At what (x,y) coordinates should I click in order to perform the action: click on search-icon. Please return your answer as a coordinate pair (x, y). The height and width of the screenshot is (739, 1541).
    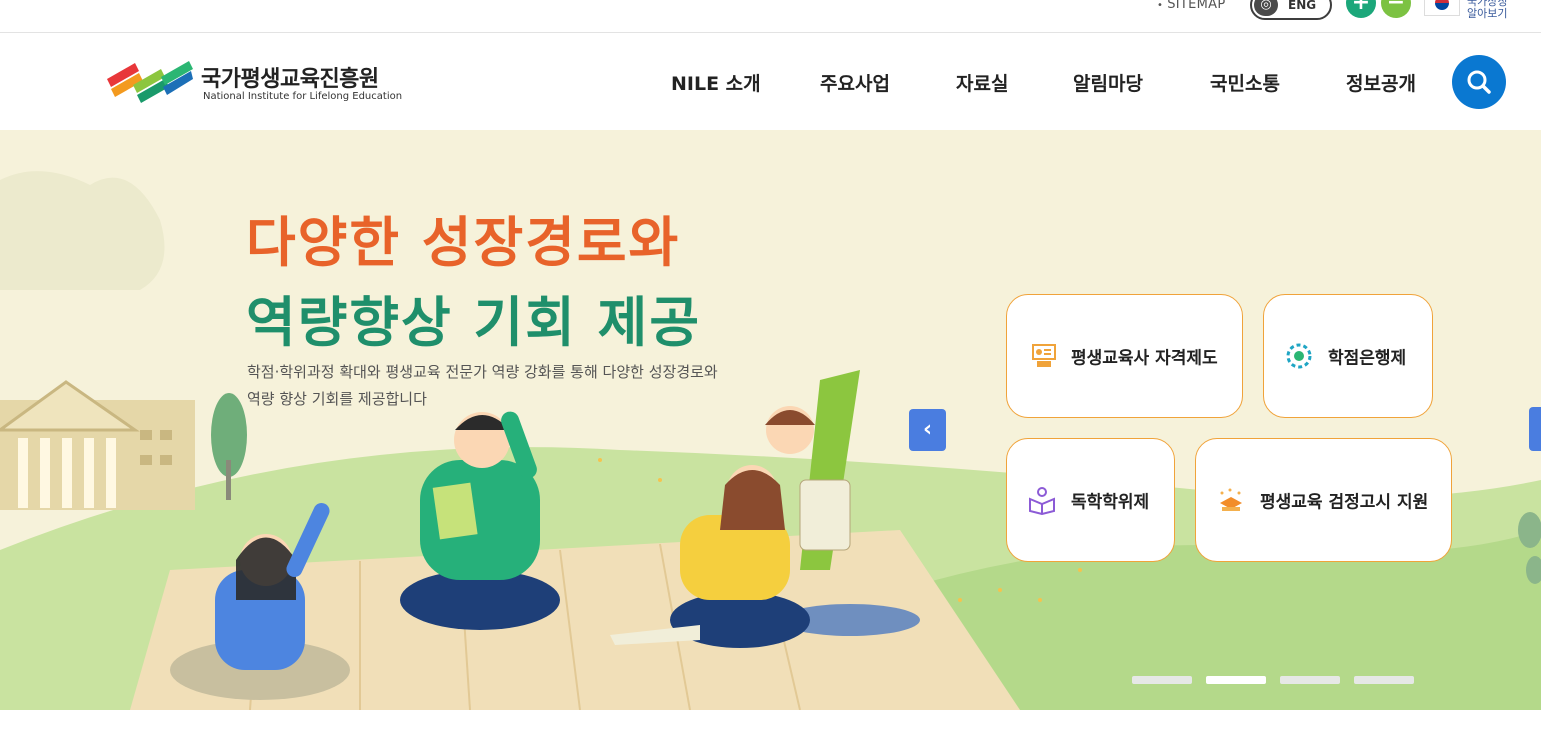
    Looking at the image, I should click on (1479, 82).